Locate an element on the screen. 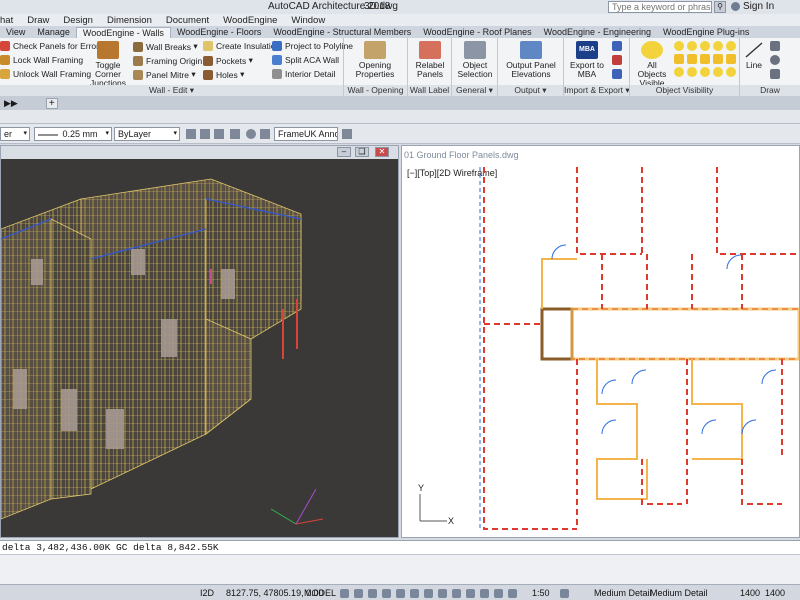 The height and width of the screenshot is (600, 800). tab-woodengine-plugins: WoodEngine Plug-ins is located at coordinates (706, 32).